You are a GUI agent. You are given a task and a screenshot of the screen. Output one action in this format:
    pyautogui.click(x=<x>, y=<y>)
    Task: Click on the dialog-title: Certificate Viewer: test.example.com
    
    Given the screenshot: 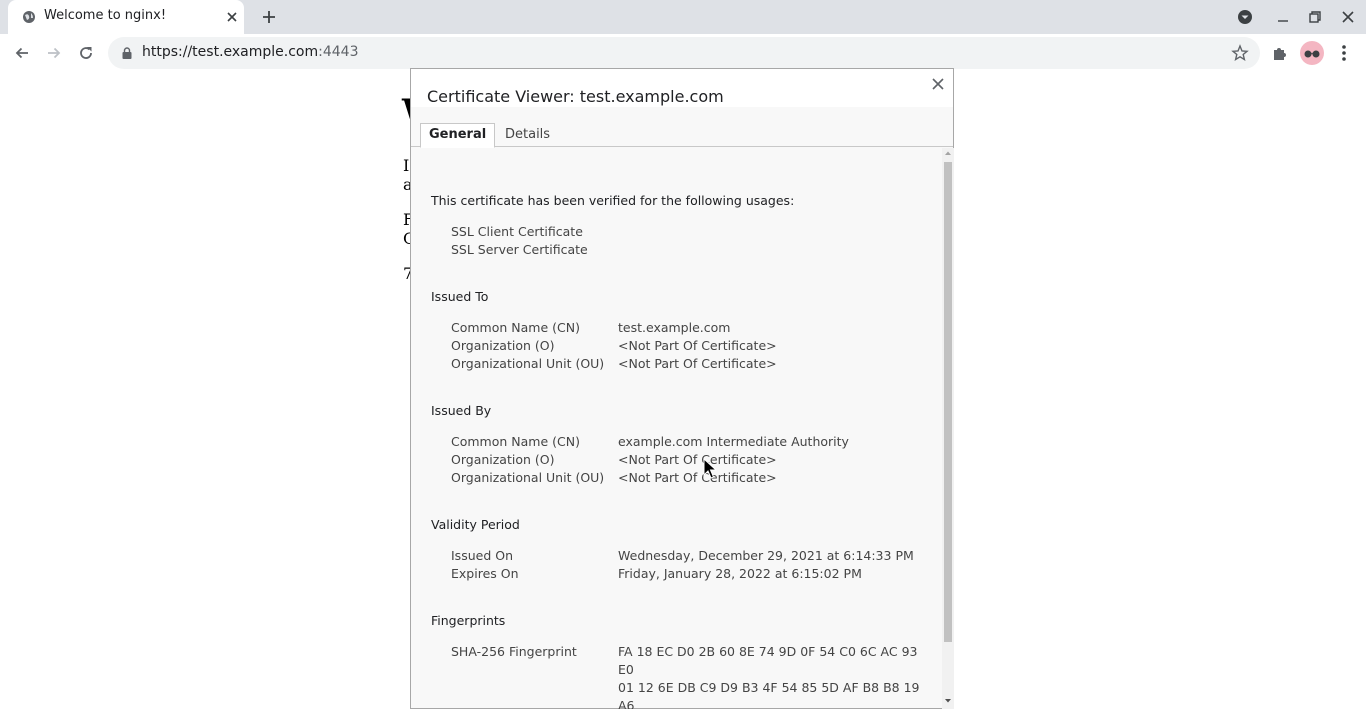 What is the action you would take?
    pyautogui.click(x=575, y=96)
    